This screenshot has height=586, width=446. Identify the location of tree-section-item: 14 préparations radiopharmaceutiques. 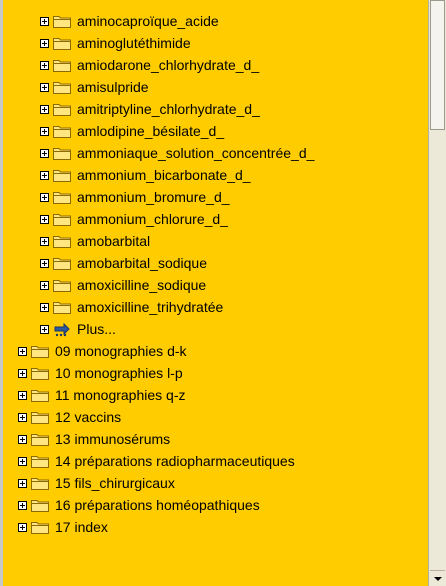
(156, 461).